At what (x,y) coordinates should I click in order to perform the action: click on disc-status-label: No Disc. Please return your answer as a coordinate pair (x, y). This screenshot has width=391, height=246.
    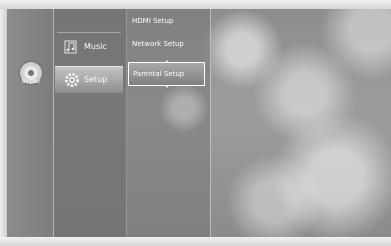
    Looking at the image, I should click on (31, 82).